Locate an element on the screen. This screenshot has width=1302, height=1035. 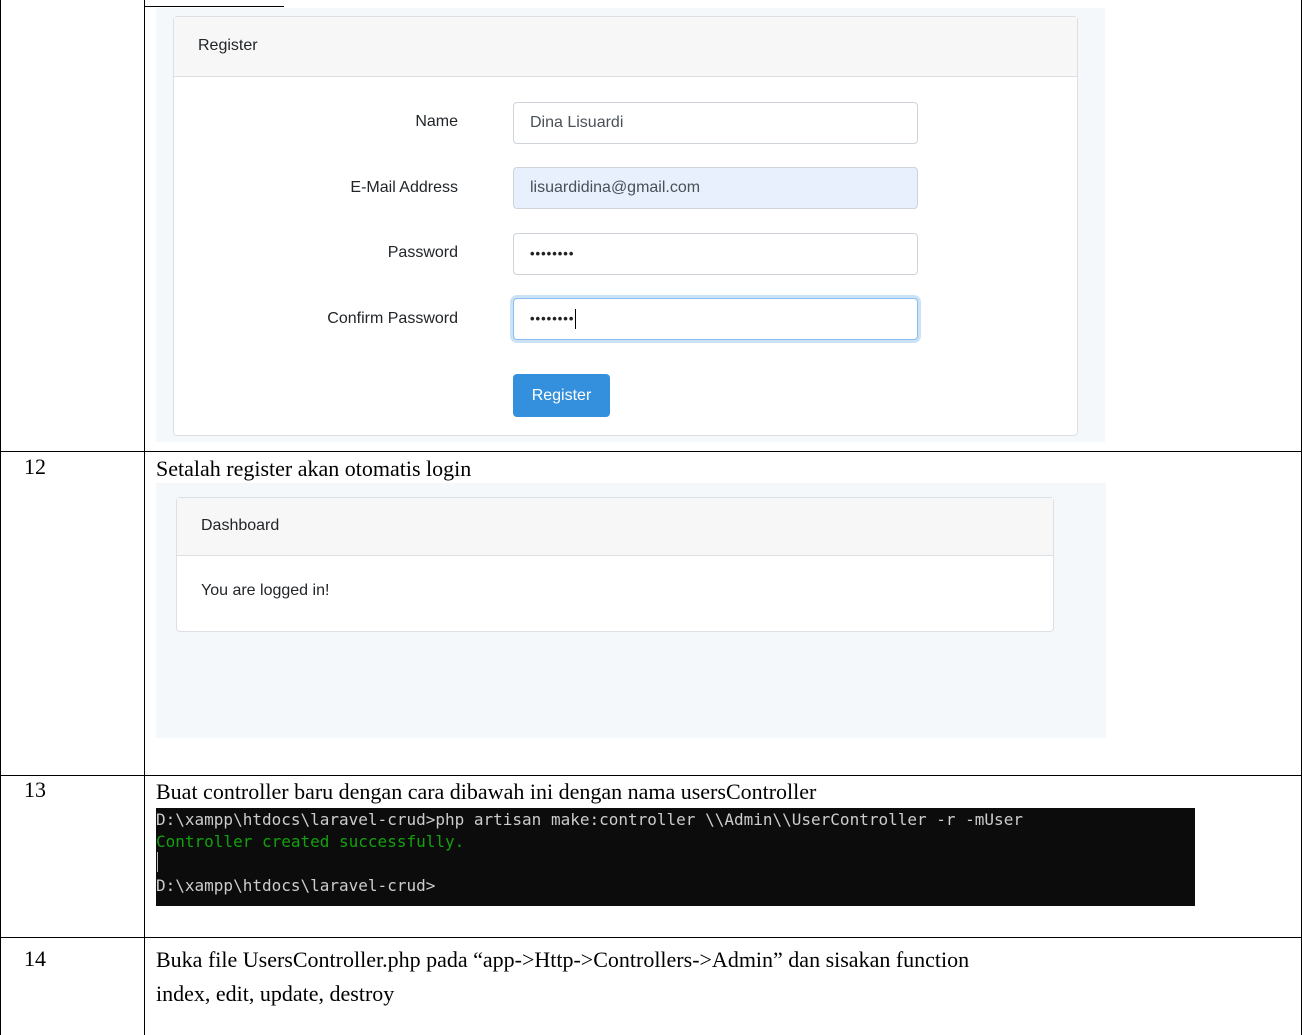
table-left-border is located at coordinates (0, 517).